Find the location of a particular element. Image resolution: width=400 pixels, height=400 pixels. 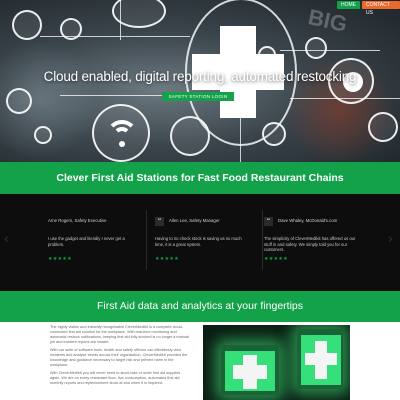

testimonial-author: Allen Lee, Safety Manager is located at coordinates (194, 220).